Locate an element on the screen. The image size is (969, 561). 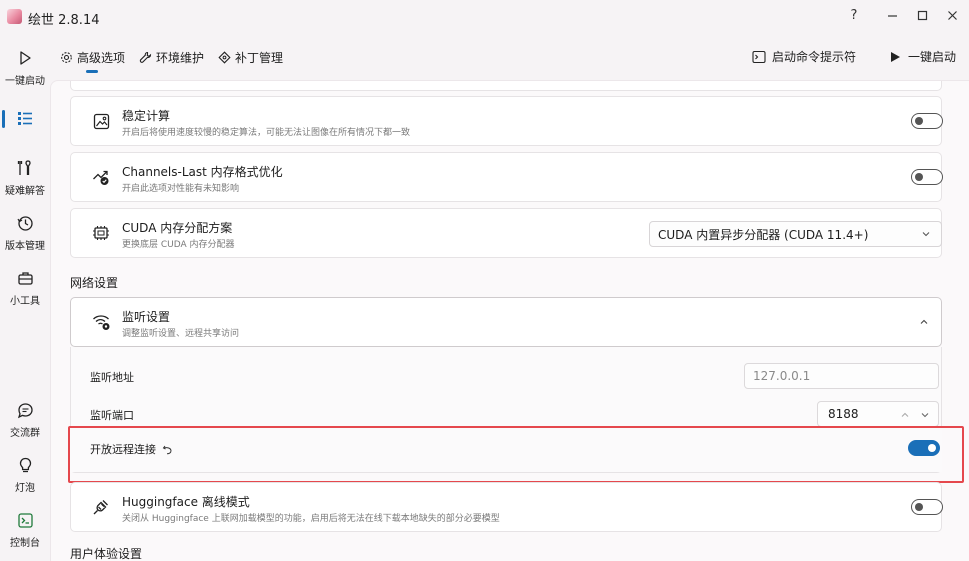
history-icon is located at coordinates (25, 223).